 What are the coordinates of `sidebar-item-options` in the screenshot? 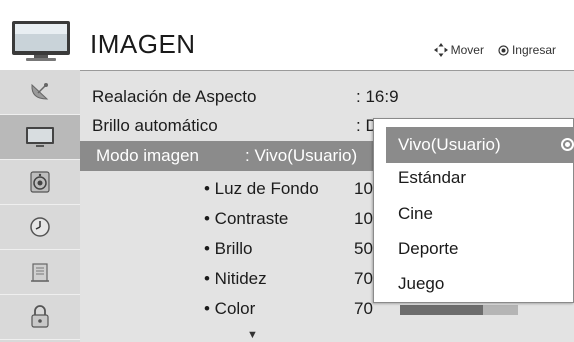 It's located at (40, 272).